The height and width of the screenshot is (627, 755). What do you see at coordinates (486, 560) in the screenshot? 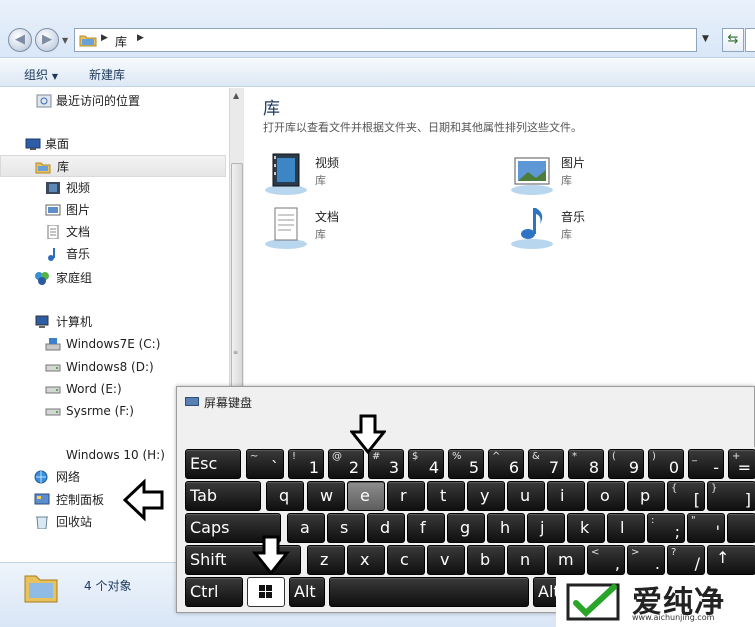
I see `key-b: b` at bounding box center [486, 560].